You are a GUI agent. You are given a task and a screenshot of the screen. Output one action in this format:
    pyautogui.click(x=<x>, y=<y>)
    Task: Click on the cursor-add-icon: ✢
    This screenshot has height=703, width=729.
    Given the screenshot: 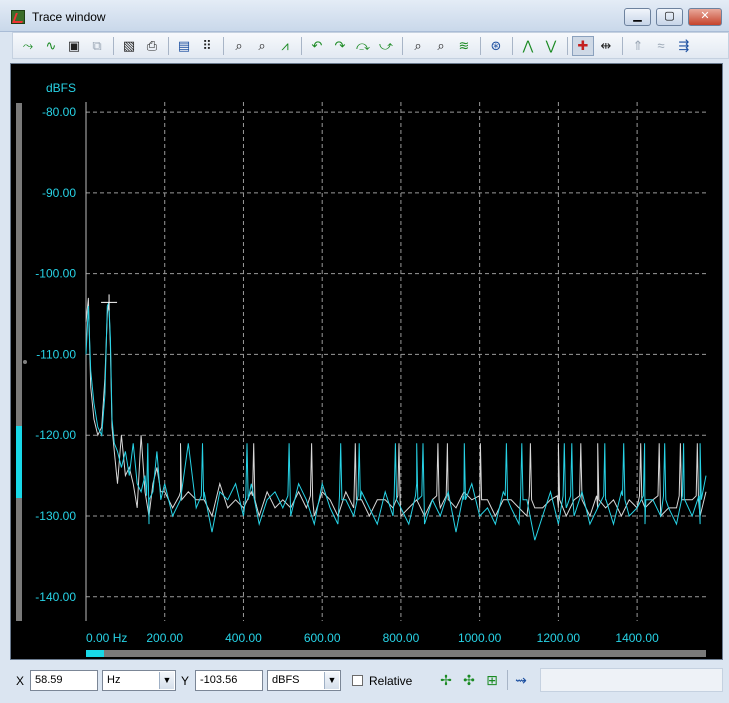 What is the action you would take?
    pyautogui.click(x=446, y=680)
    